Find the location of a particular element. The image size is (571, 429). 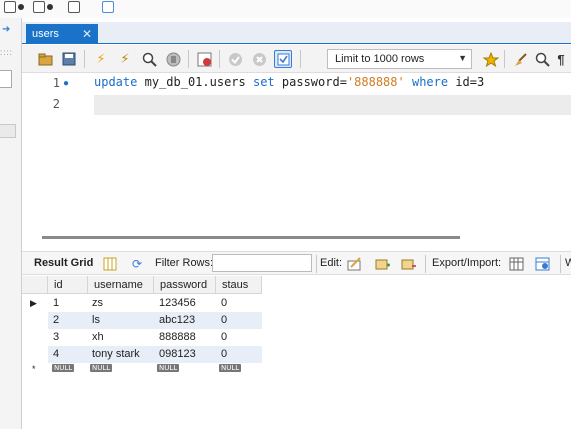

commit-icon is located at coordinates (235, 59).